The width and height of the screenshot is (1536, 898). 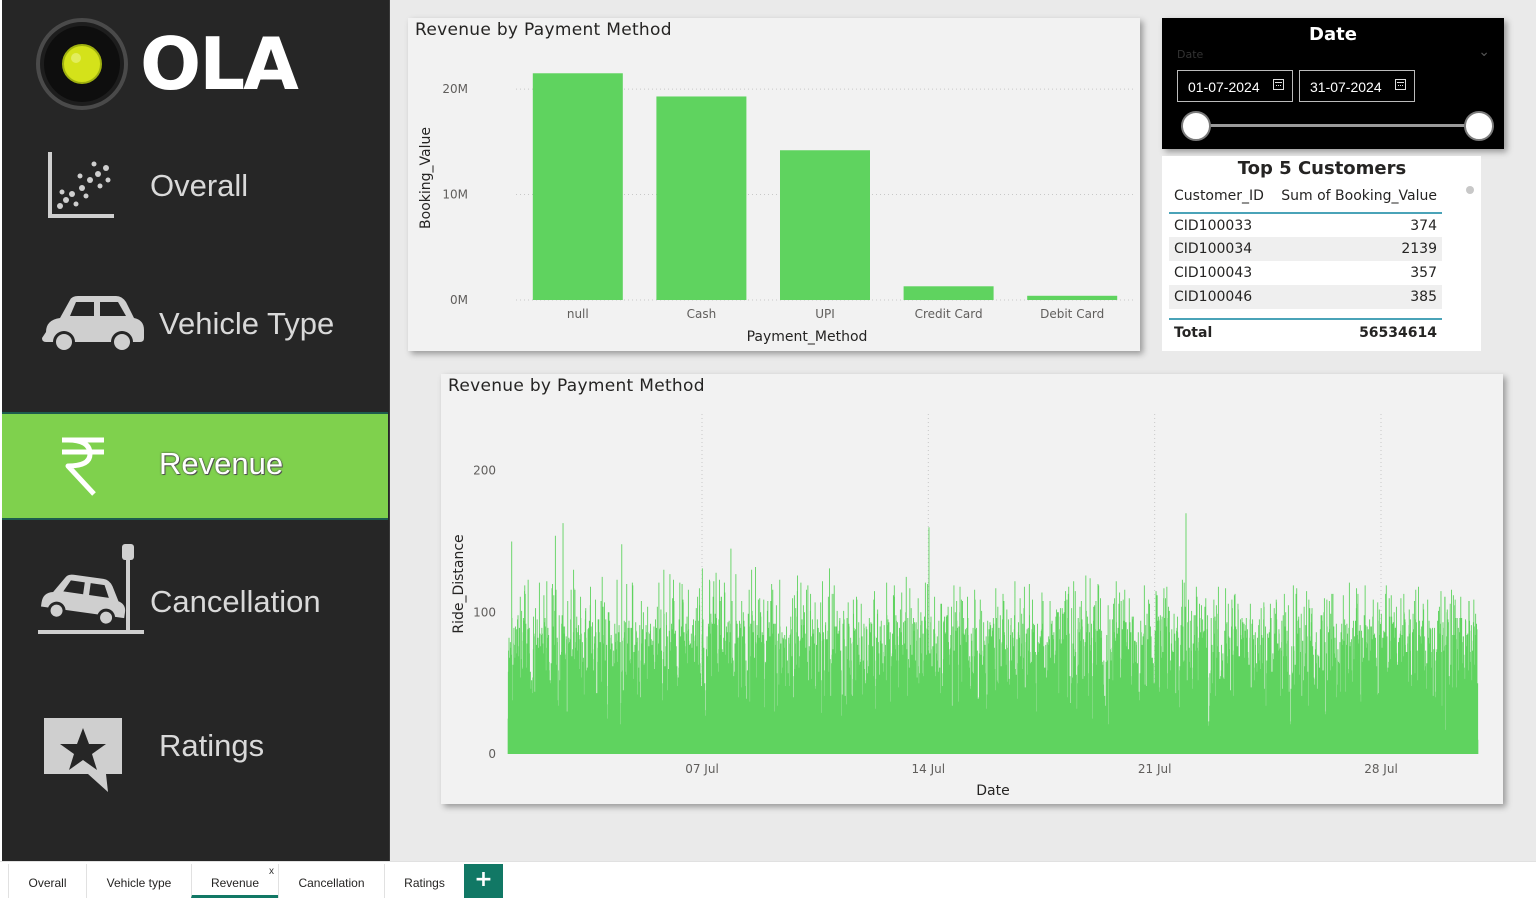 I want to click on nav-label-overall: Overall, so click(x=199, y=185).